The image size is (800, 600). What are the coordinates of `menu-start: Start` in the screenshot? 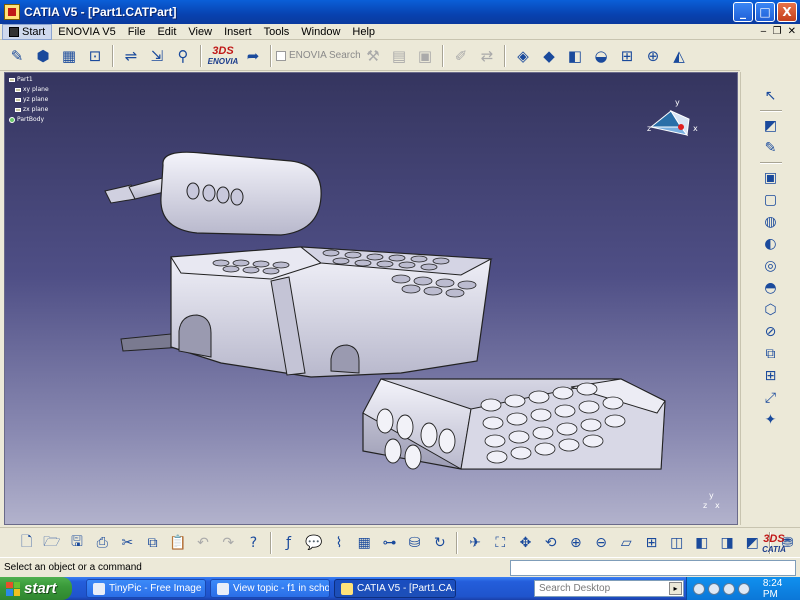 It's located at (27, 31).